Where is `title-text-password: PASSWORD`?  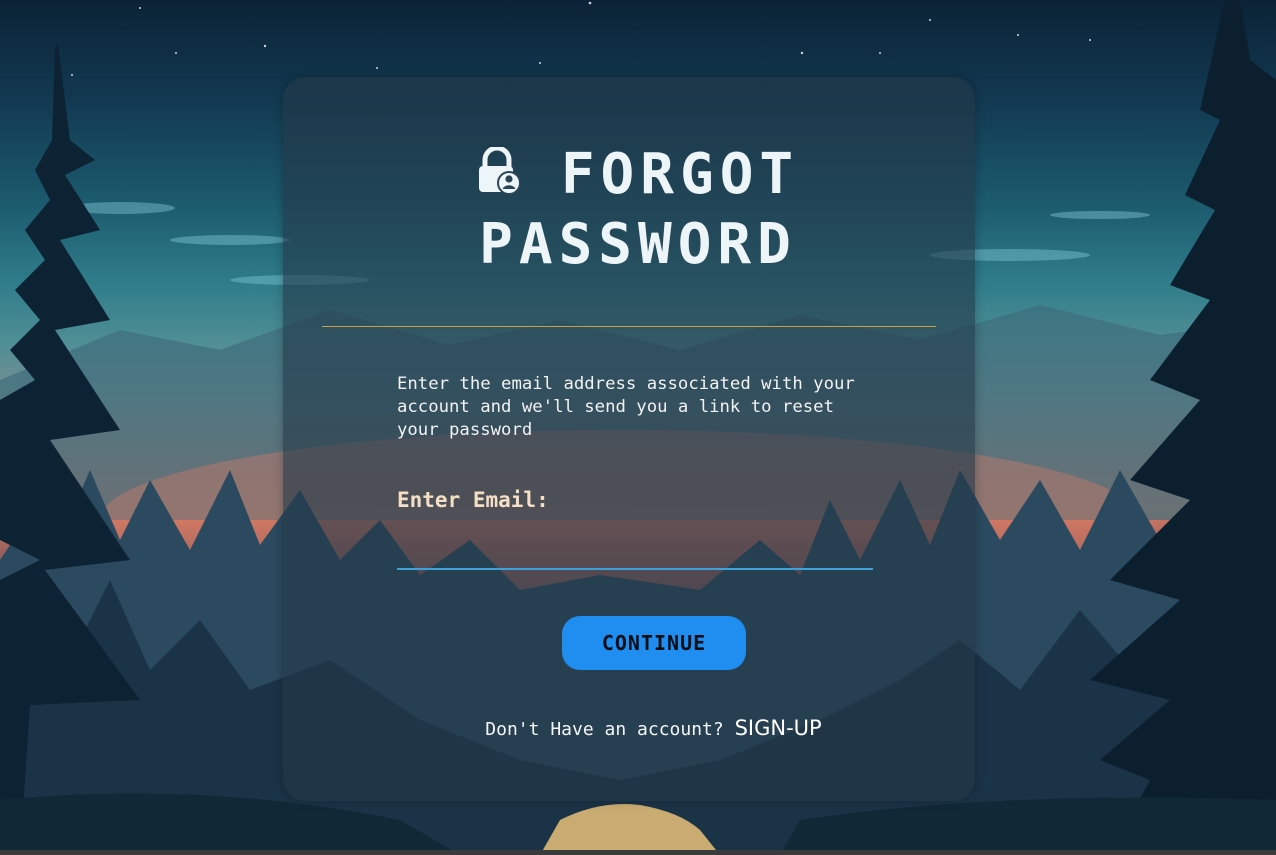
title-text-password: PASSWORD is located at coordinates (638, 244).